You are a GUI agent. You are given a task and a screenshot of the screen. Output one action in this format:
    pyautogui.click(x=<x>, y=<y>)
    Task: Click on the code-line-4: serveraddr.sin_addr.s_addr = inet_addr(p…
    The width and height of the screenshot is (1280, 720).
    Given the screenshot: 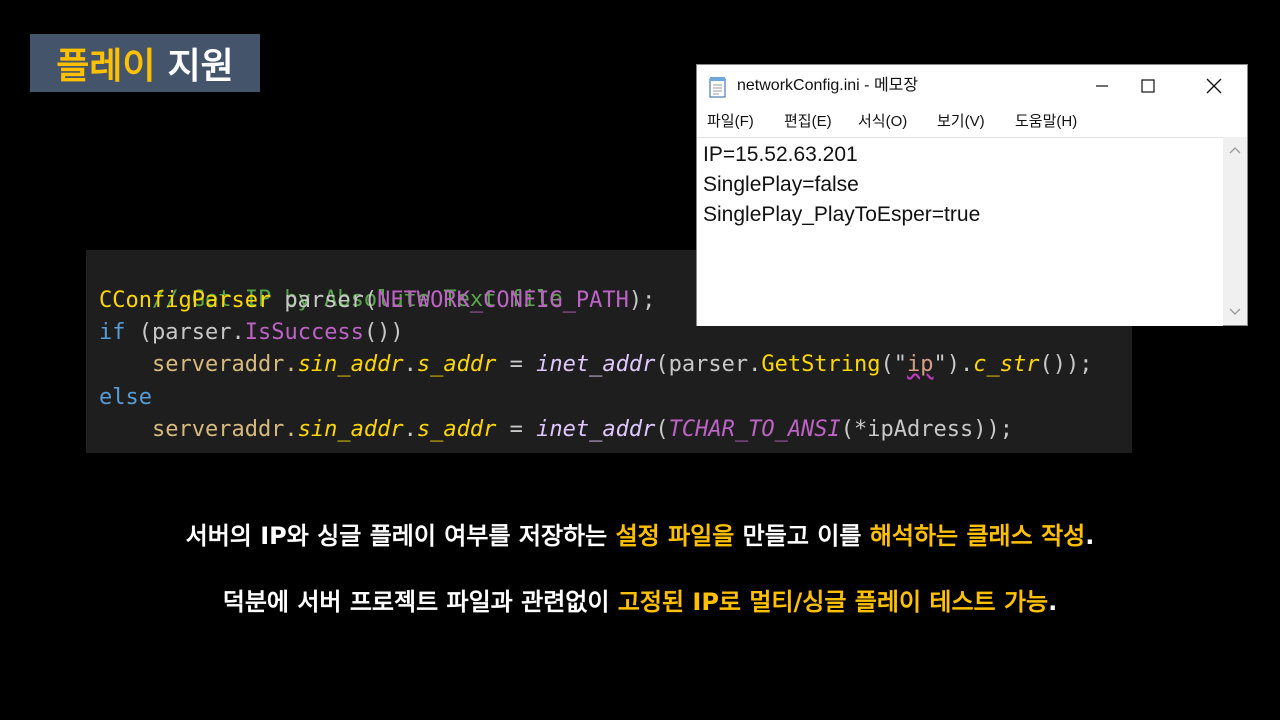 What is the action you would take?
    pyautogui.click(x=596, y=365)
    